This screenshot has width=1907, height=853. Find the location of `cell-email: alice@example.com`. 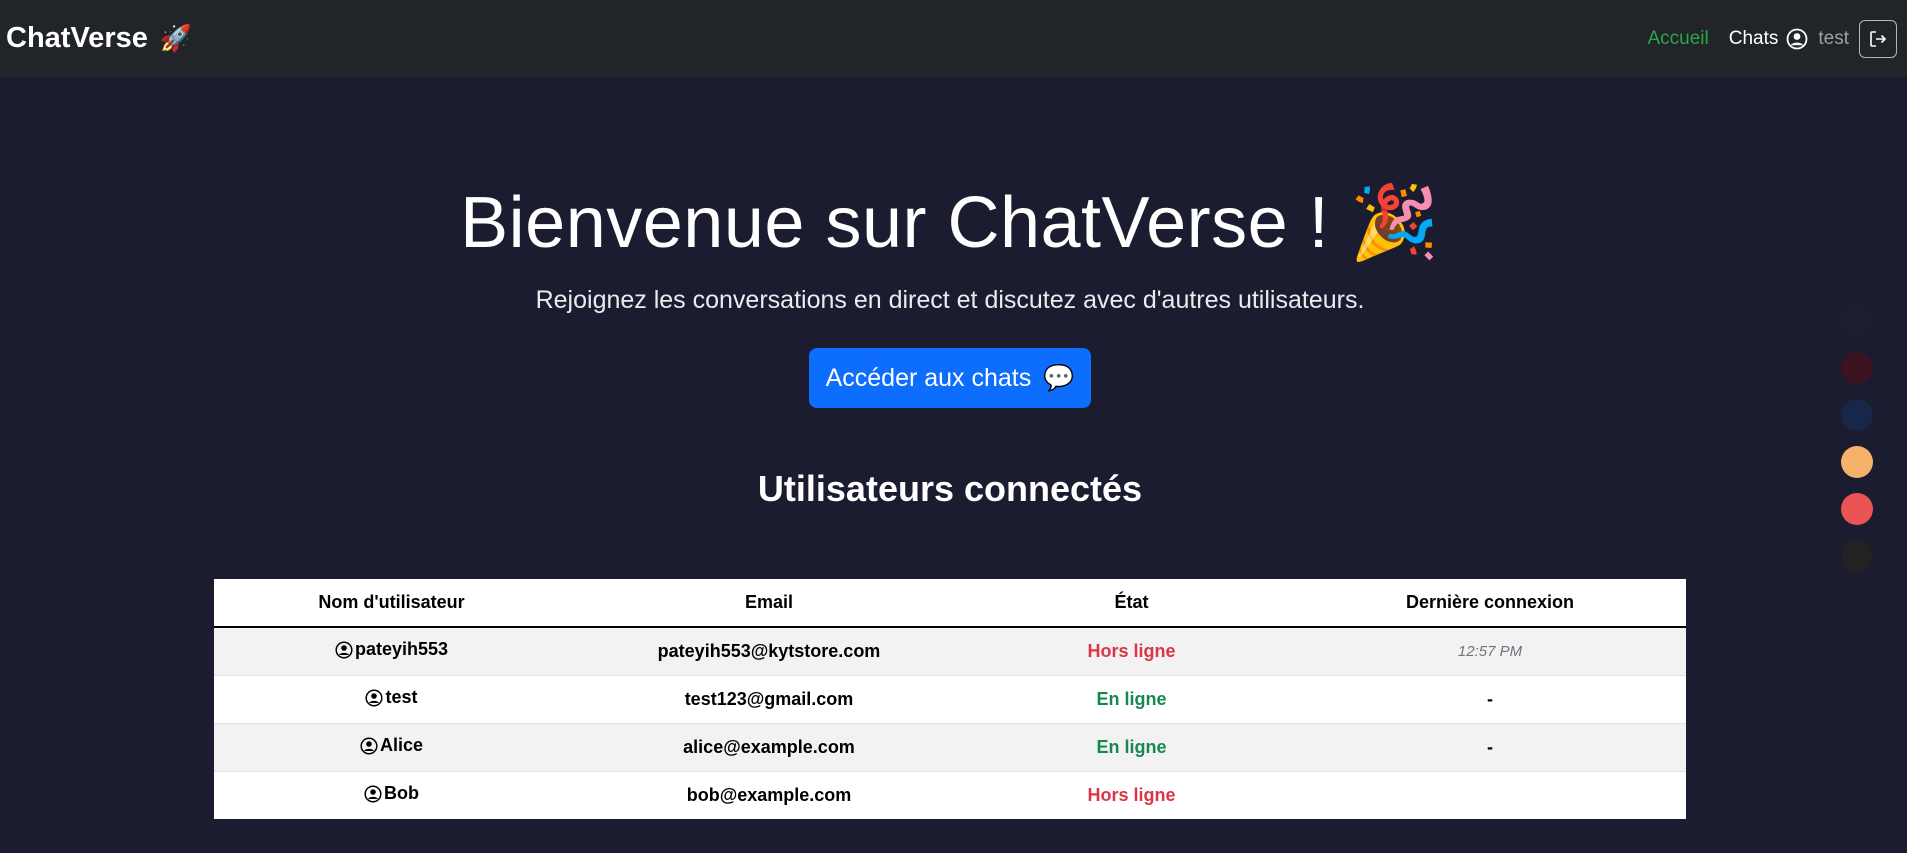

cell-email: alice@example.com is located at coordinates (769, 747).